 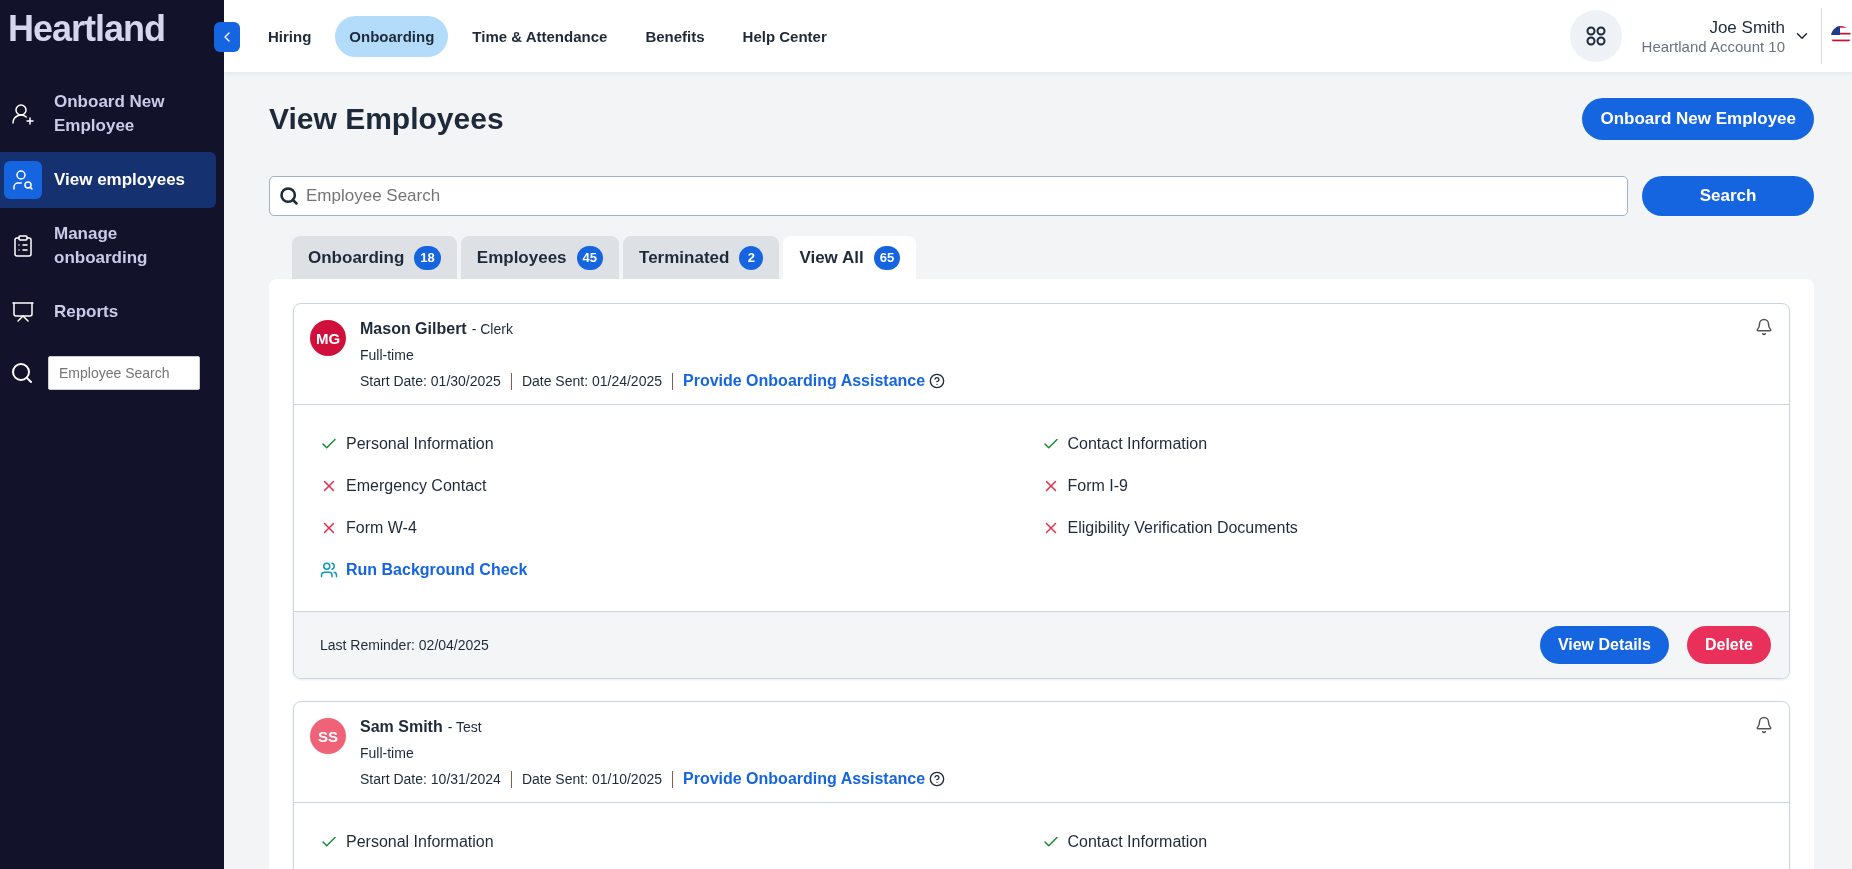 I want to click on count-badge: 2, so click(x=751, y=257).